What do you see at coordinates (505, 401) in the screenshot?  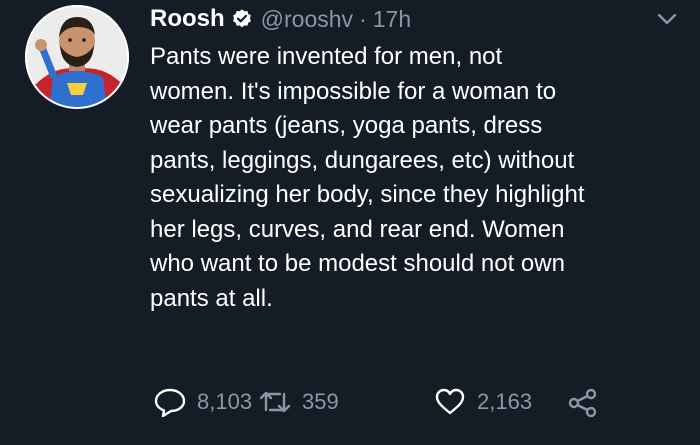 I see `like-count: 2,163` at bounding box center [505, 401].